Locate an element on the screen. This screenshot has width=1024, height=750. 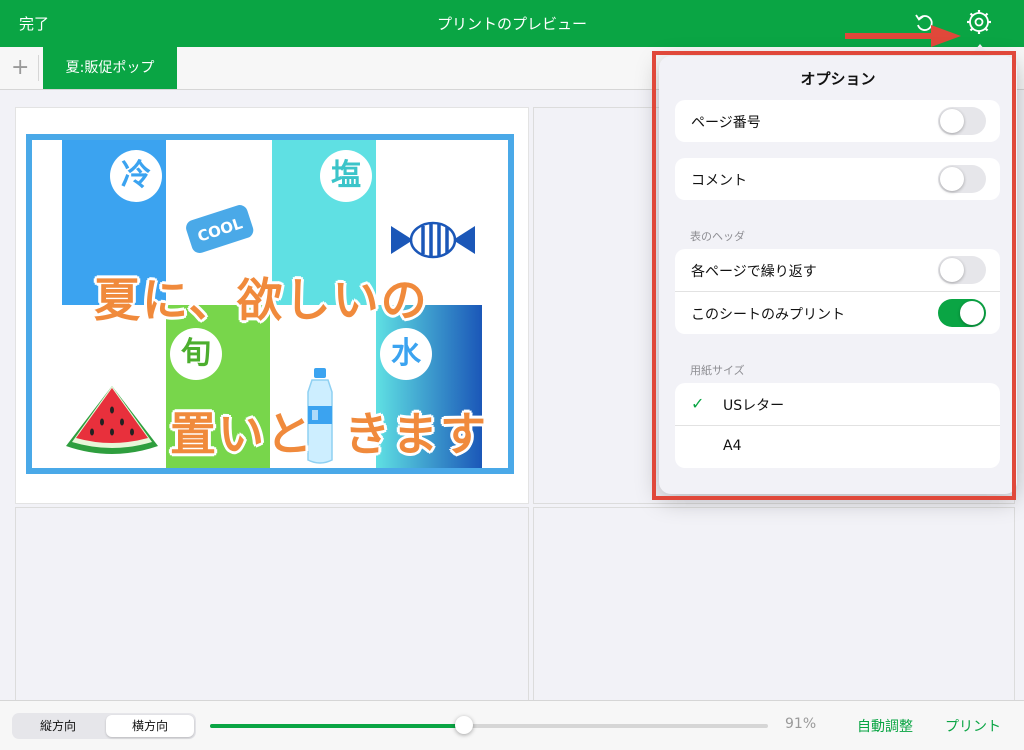
paper-option-a4: A4 is located at coordinates (837, 446).